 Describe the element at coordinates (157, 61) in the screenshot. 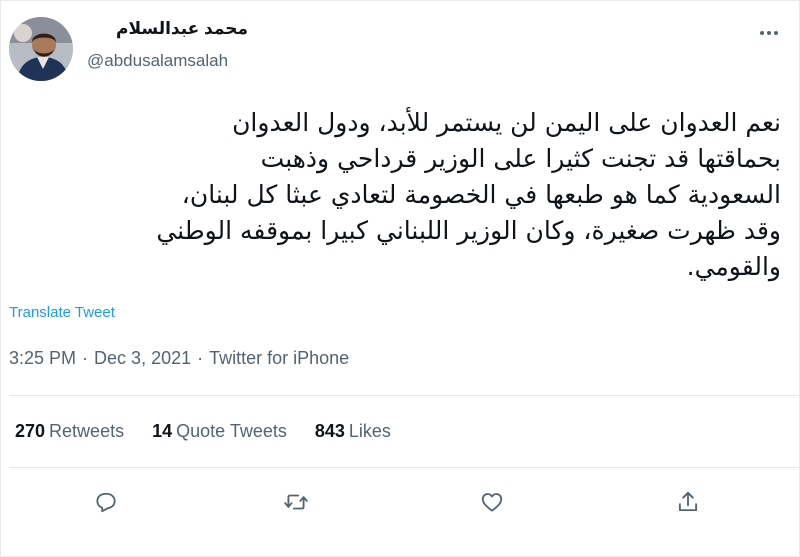

I see `author-handle: @abdusalamsalah` at that location.